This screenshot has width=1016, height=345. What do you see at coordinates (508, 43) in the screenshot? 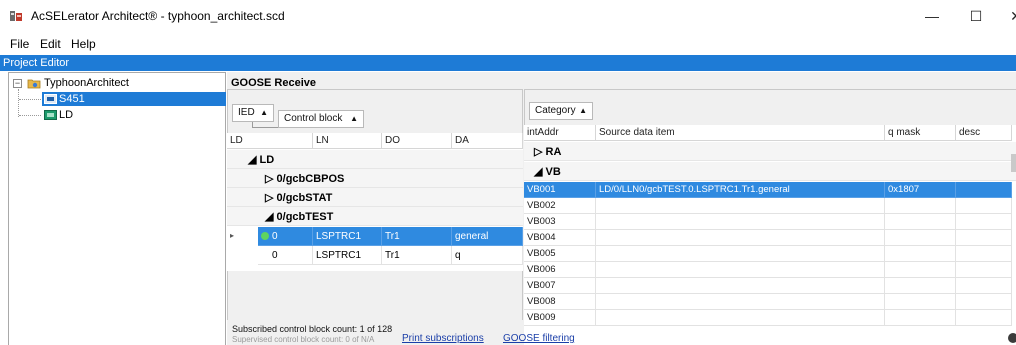
I see `menu-bar: File Edit Help` at bounding box center [508, 43].